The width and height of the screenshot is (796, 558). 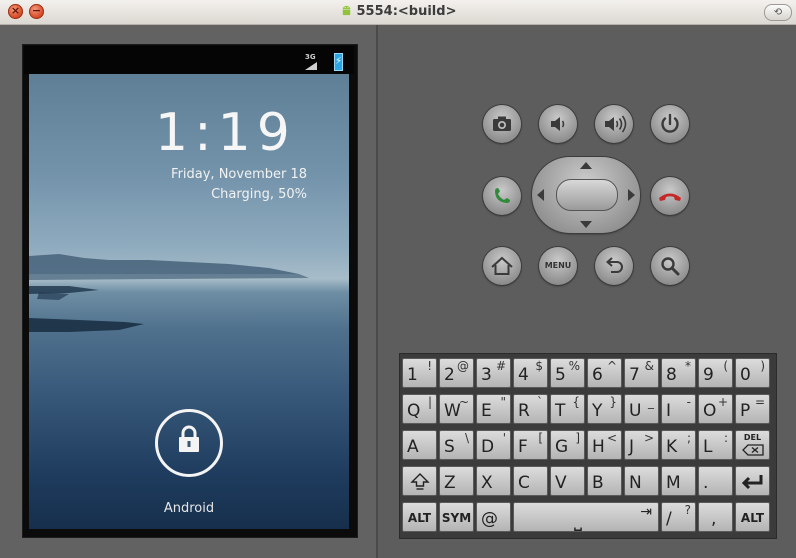 What do you see at coordinates (493, 481) in the screenshot?
I see `key-x: X` at bounding box center [493, 481].